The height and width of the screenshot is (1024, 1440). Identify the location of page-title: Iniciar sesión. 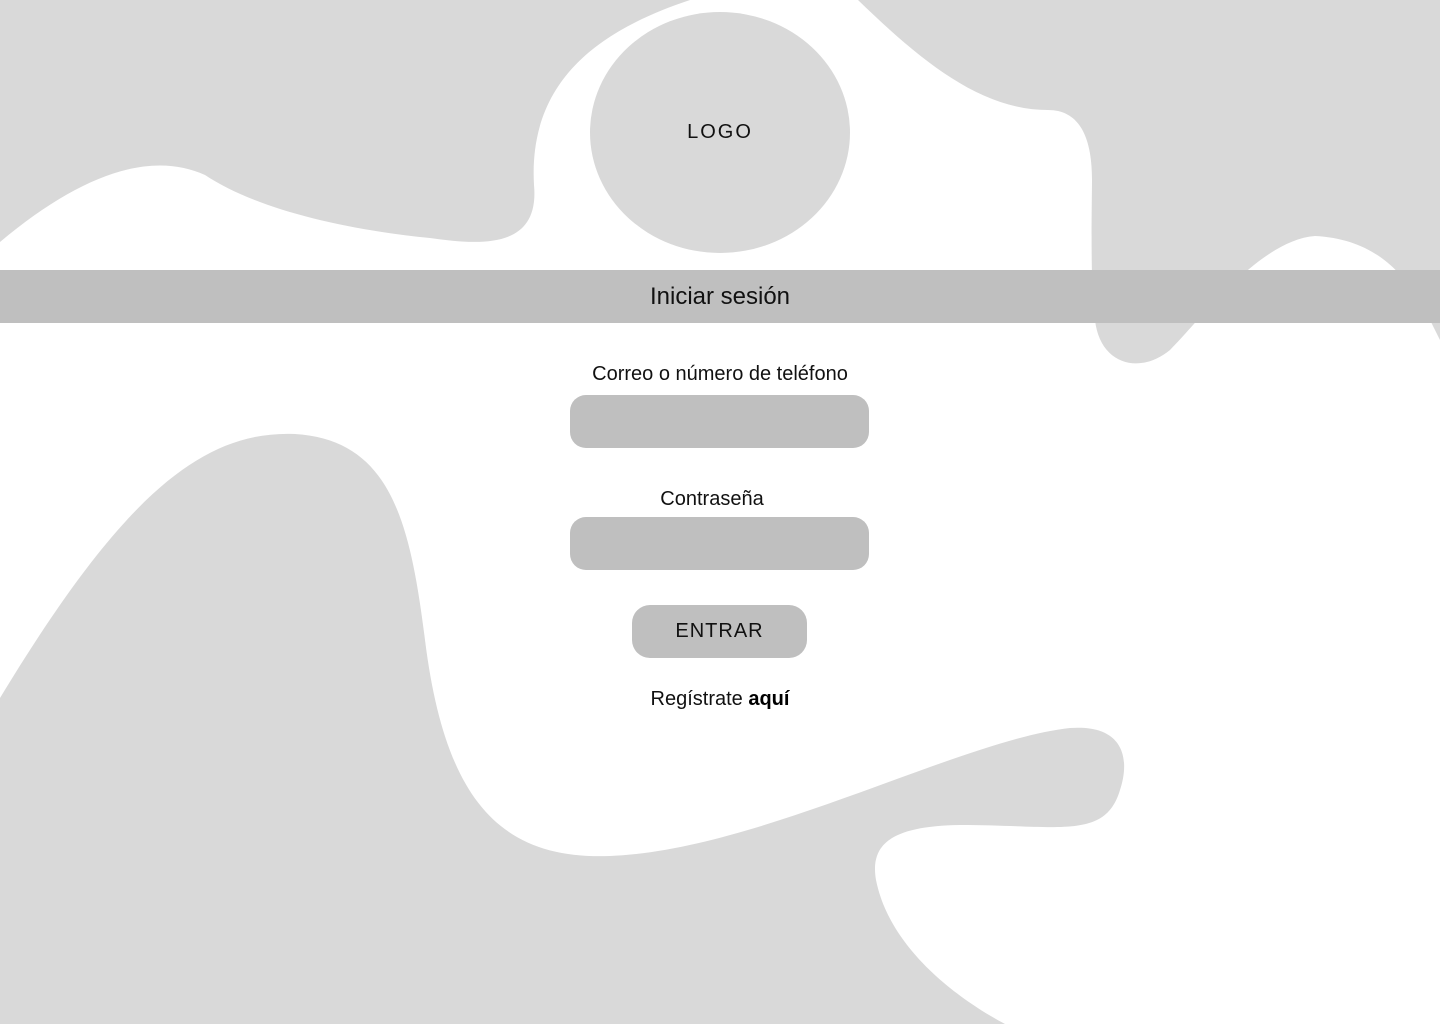
(720, 296).